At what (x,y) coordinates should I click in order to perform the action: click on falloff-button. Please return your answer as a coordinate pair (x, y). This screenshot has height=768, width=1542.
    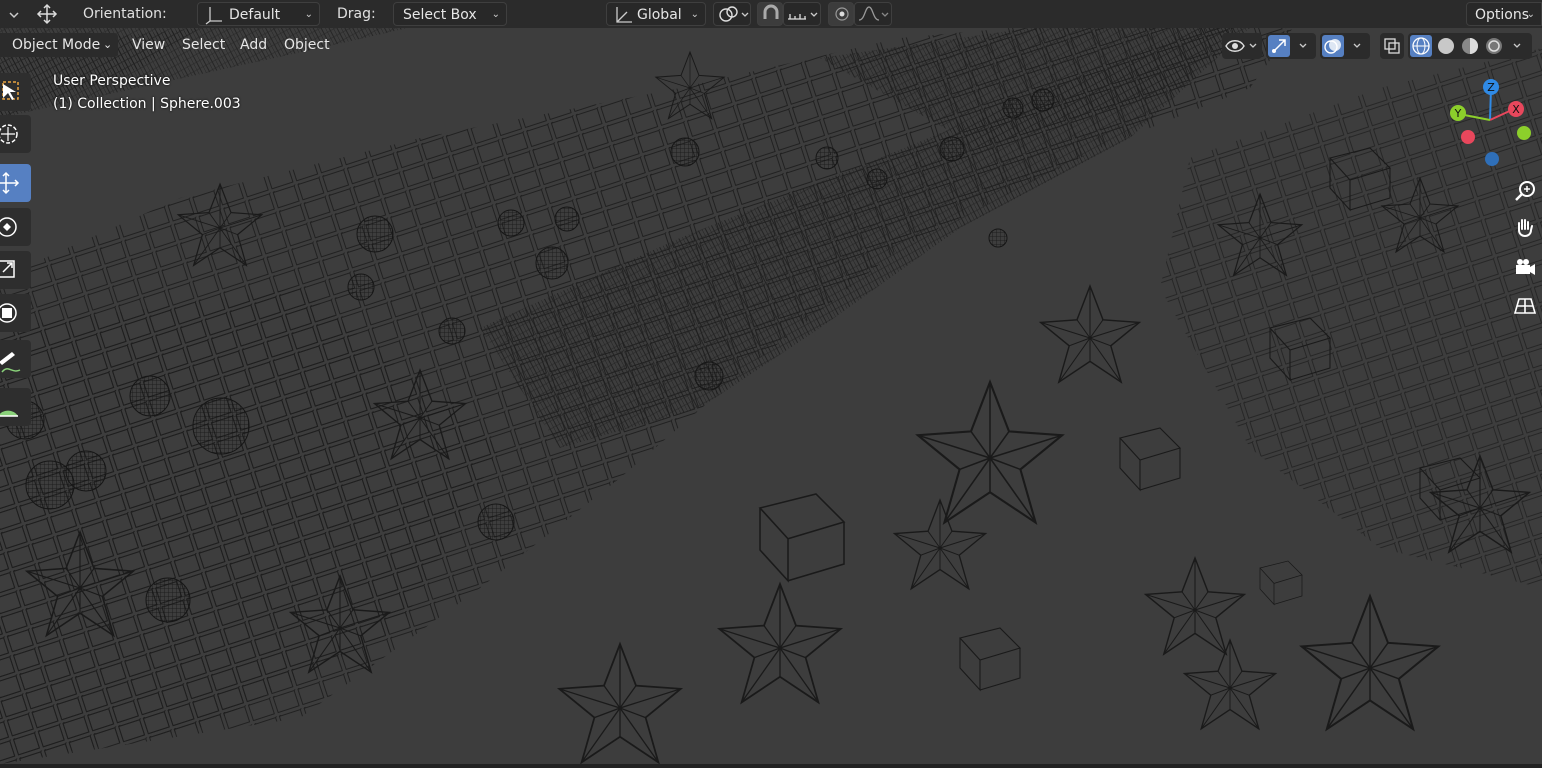
    Looking at the image, I should click on (873, 14).